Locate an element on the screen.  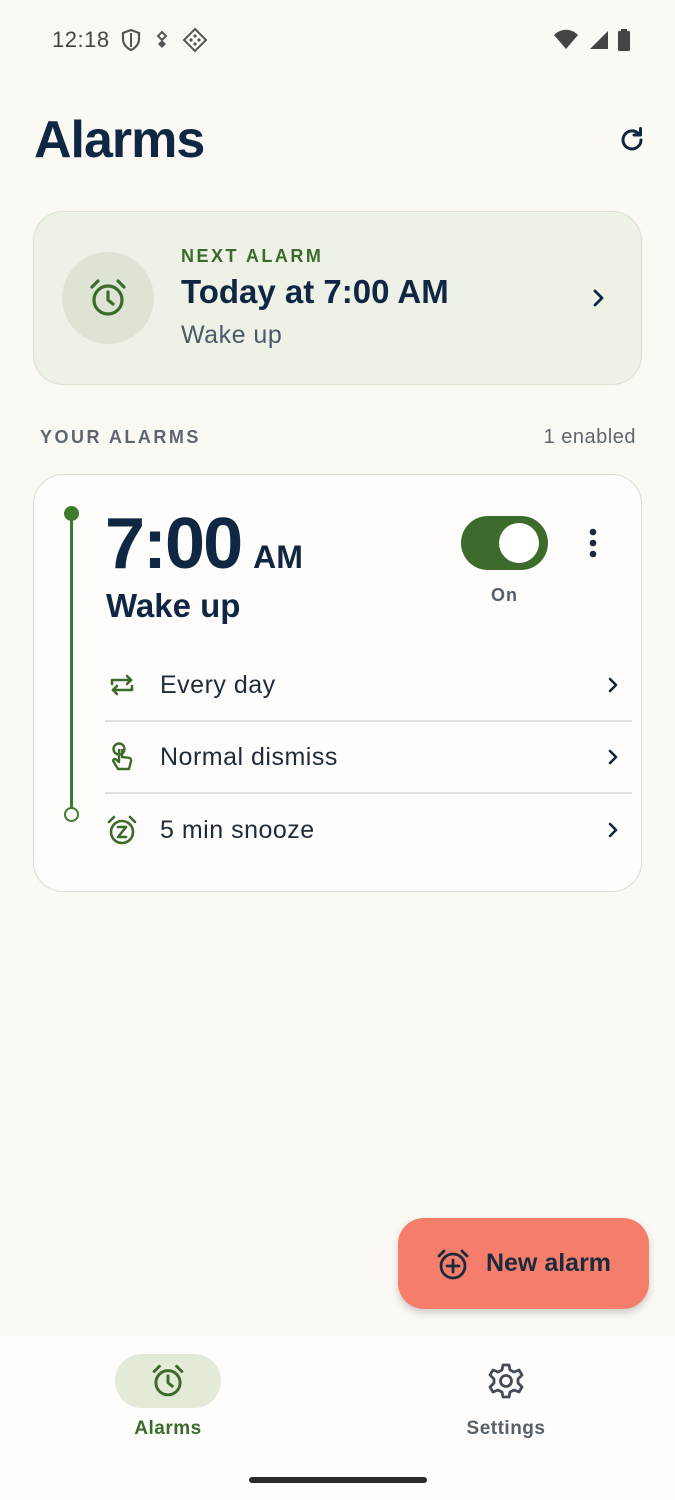
alarm-time: 7:00 is located at coordinates (174, 544).